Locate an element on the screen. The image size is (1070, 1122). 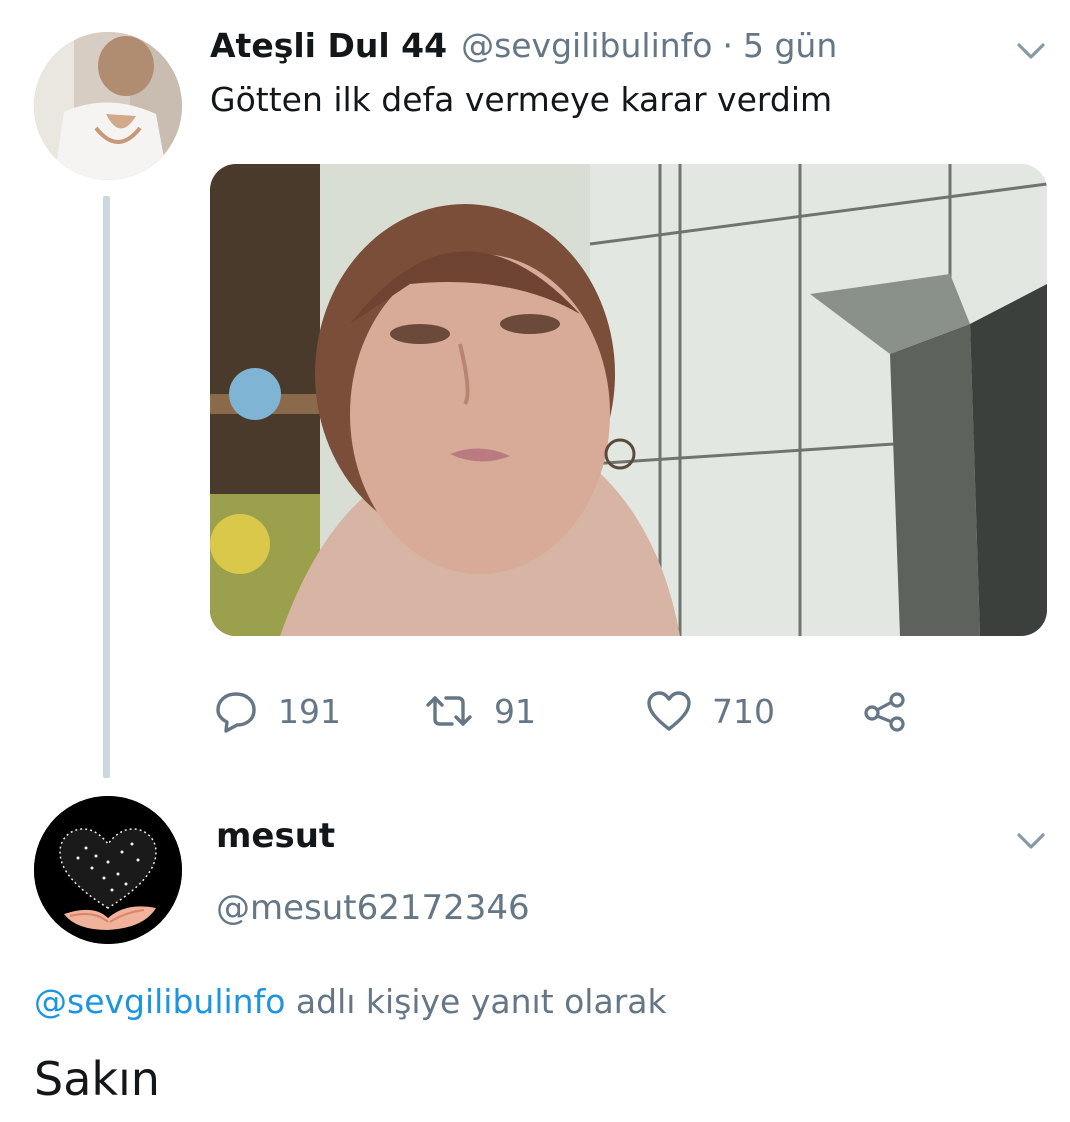
tweet-timestamp: 5 gün is located at coordinates (790, 45).